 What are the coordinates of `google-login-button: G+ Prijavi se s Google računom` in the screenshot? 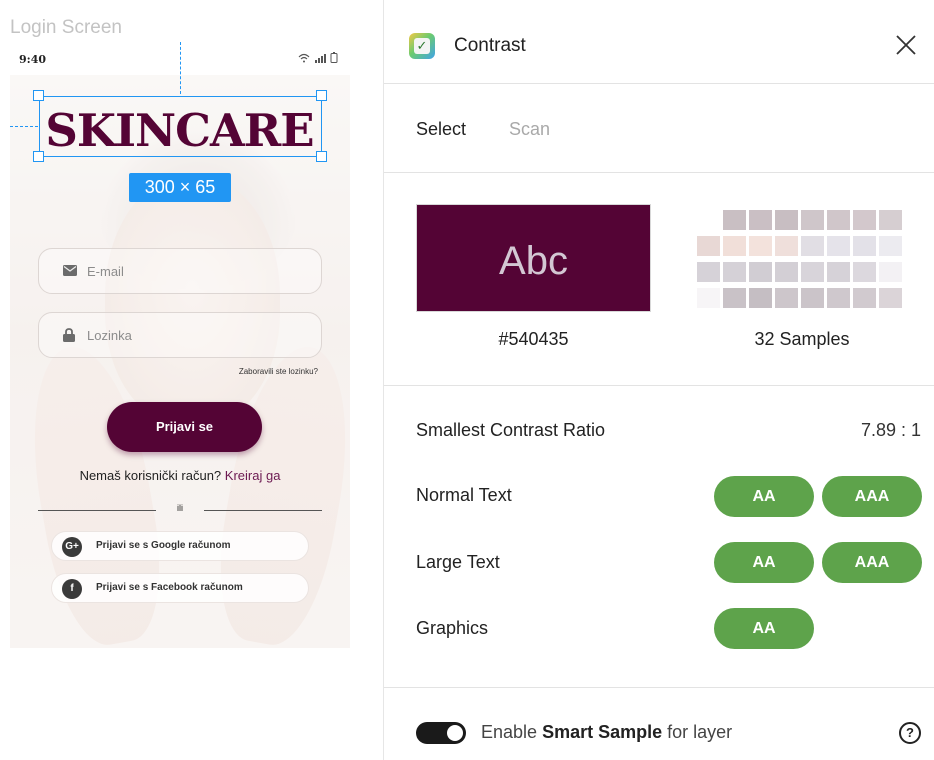 It's located at (180, 546).